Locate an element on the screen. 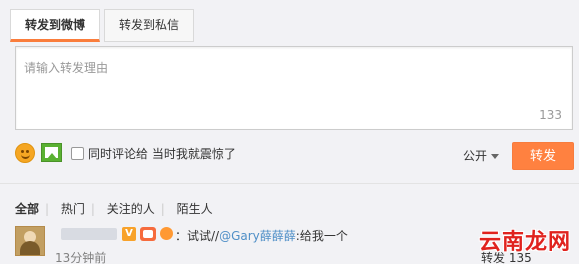  tab-repost-to-private: 转发到私信 is located at coordinates (149, 25).